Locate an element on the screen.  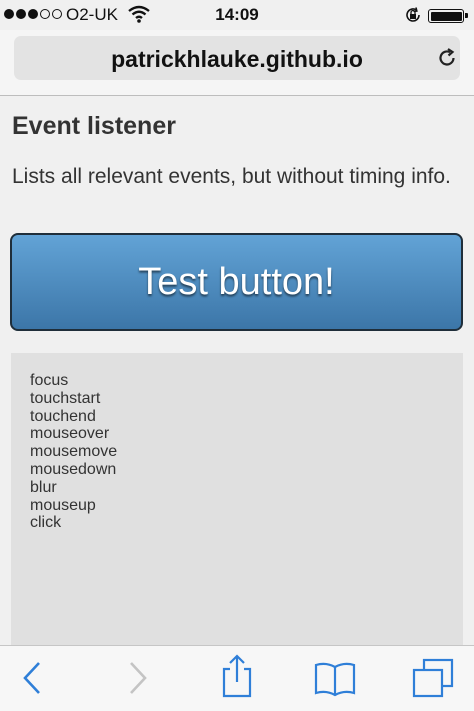
reload-icon is located at coordinates (447, 60).